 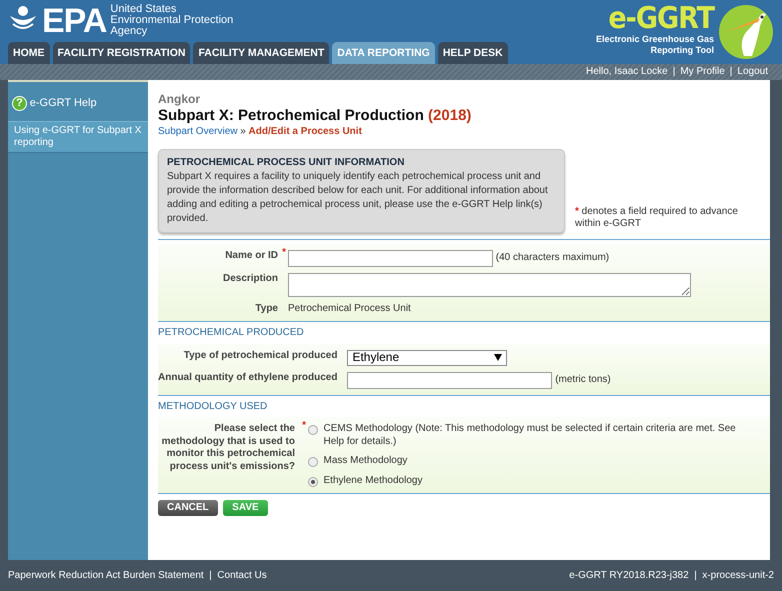 What do you see at coordinates (657, 218) in the screenshot?
I see `required-note: * denotes a field required to advance within e-GGRT` at bounding box center [657, 218].